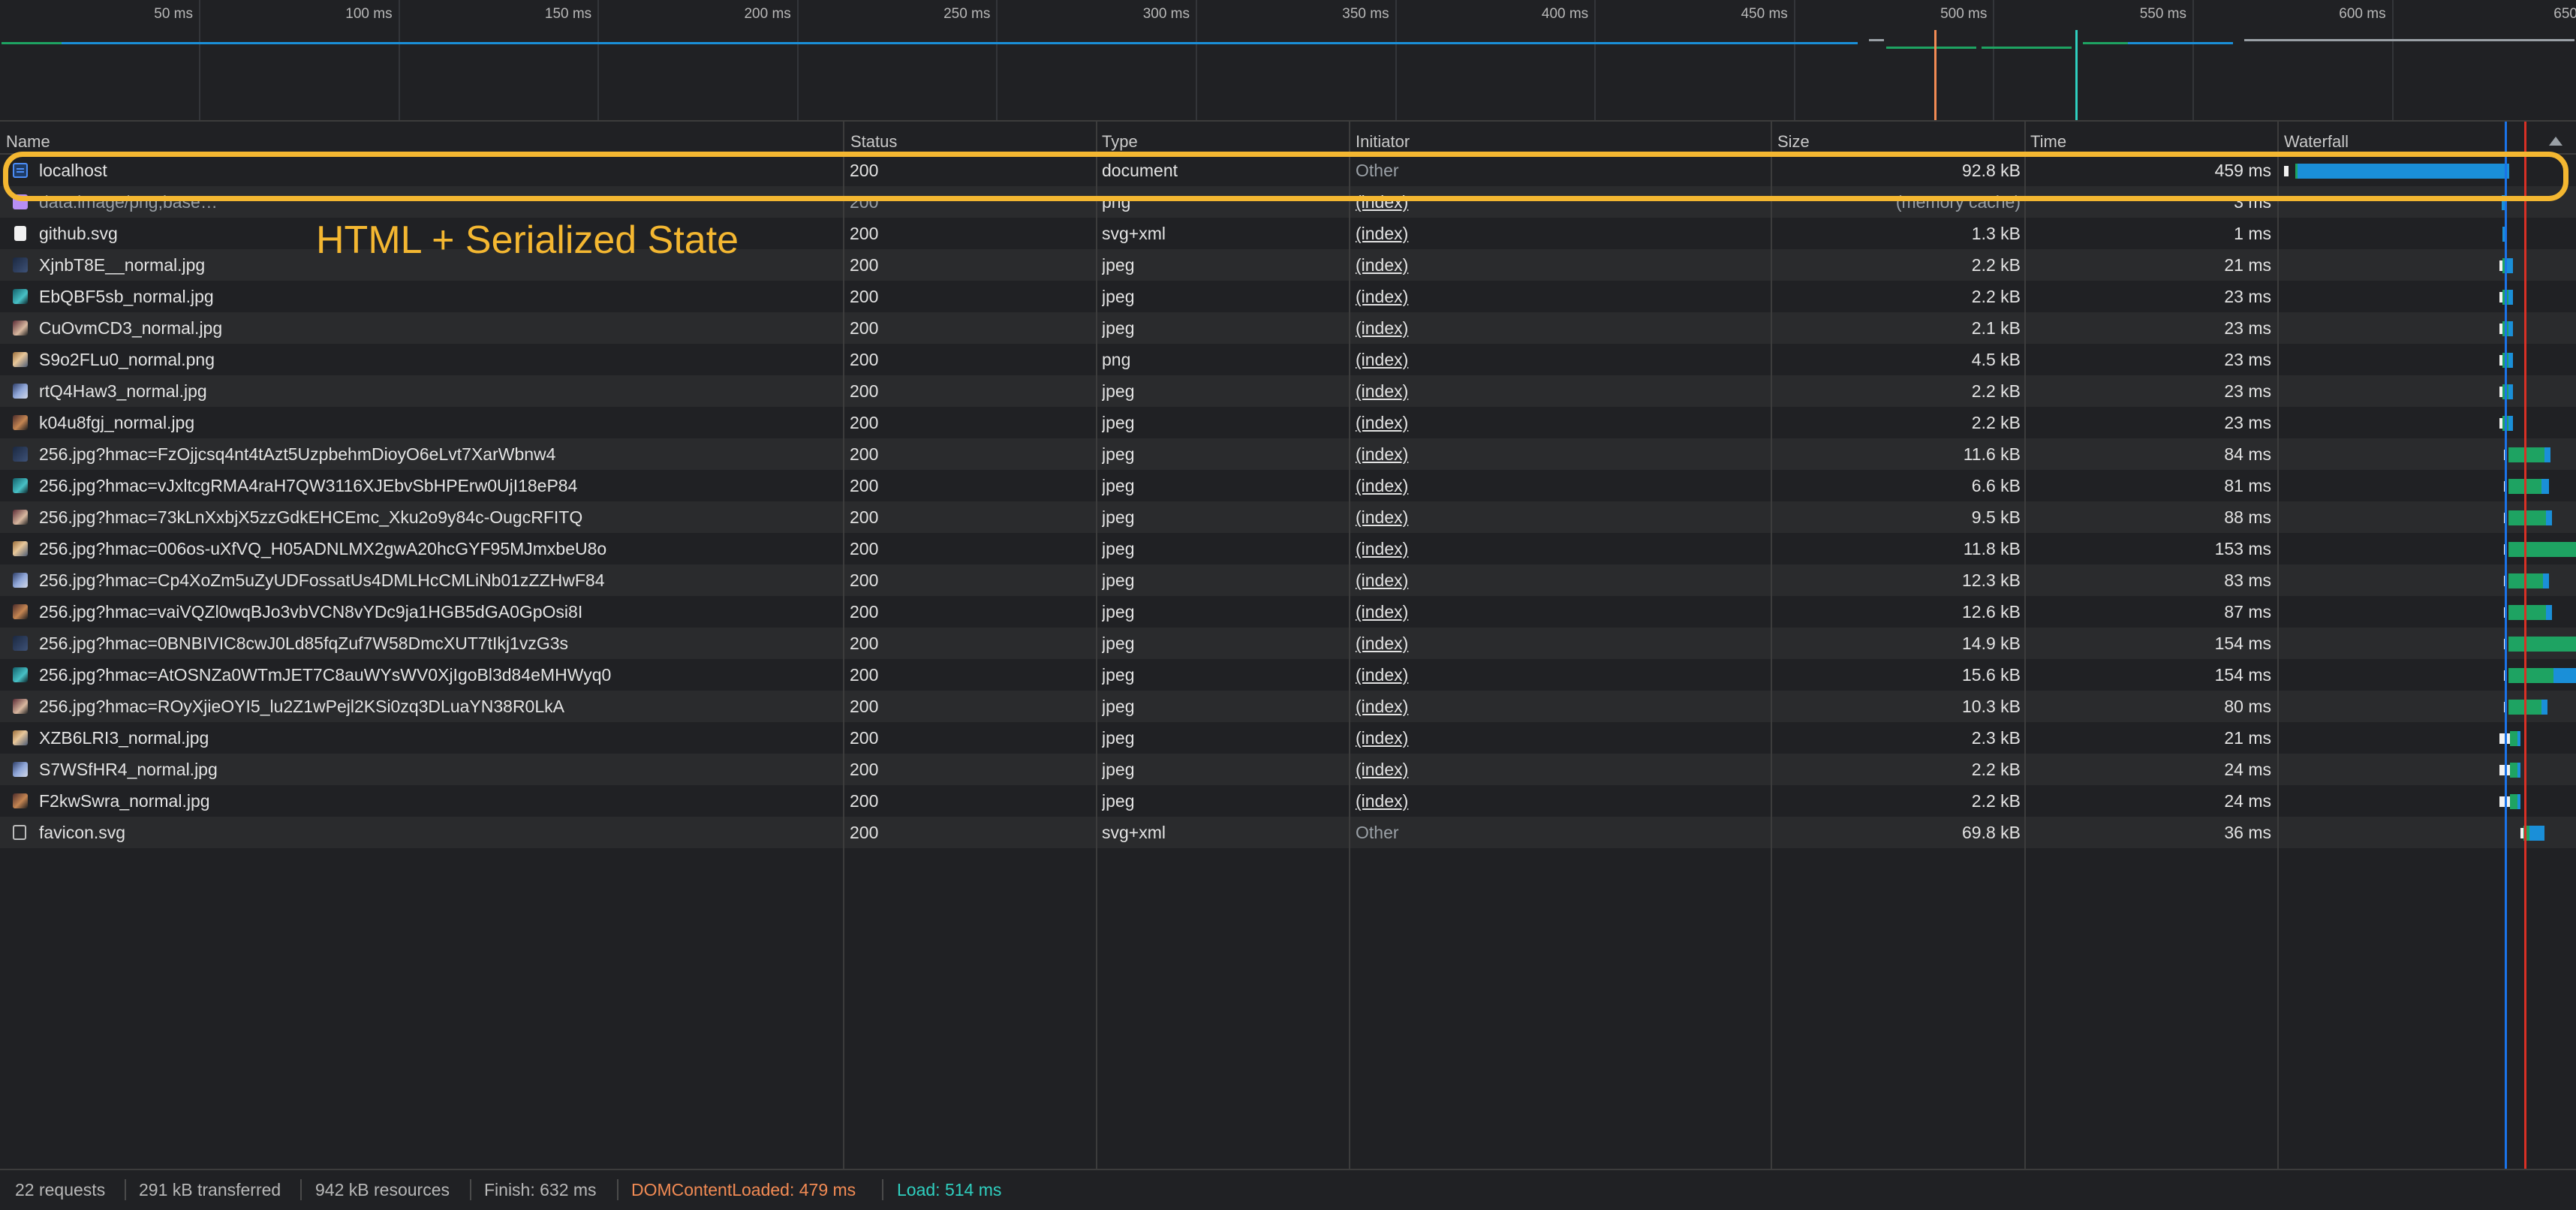 This screenshot has height=1210, width=2576. What do you see at coordinates (1996, 234) in the screenshot?
I see `request-size: 1.3 kB` at bounding box center [1996, 234].